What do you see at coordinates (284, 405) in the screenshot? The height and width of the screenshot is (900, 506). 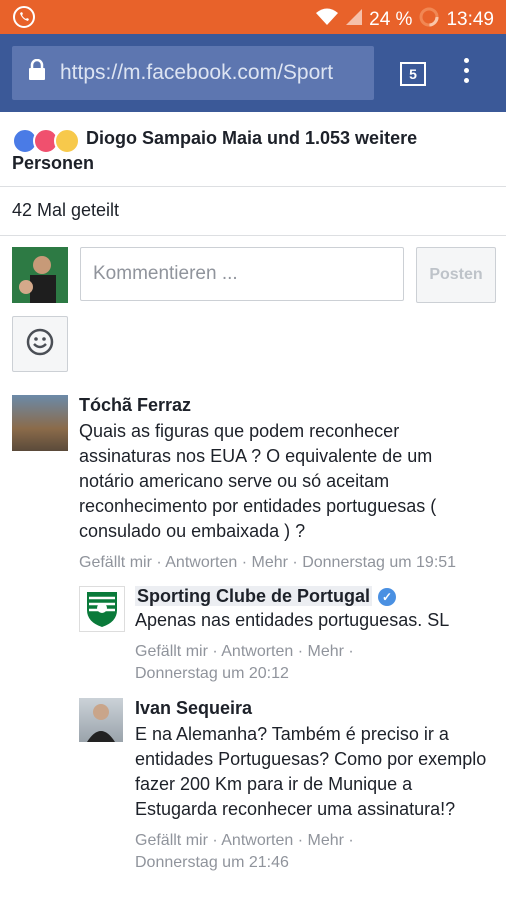 I see `comment-author: Tóchã Ferraz` at bounding box center [284, 405].